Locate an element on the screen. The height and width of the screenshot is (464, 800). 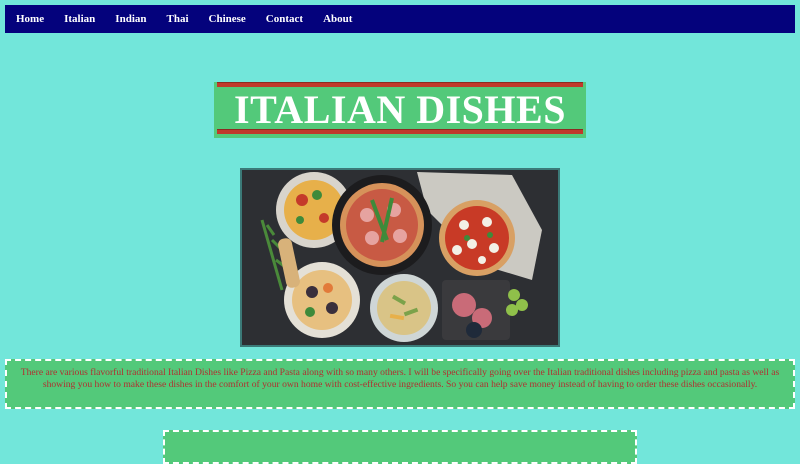
nav-contact: Contact is located at coordinates (284, 19).